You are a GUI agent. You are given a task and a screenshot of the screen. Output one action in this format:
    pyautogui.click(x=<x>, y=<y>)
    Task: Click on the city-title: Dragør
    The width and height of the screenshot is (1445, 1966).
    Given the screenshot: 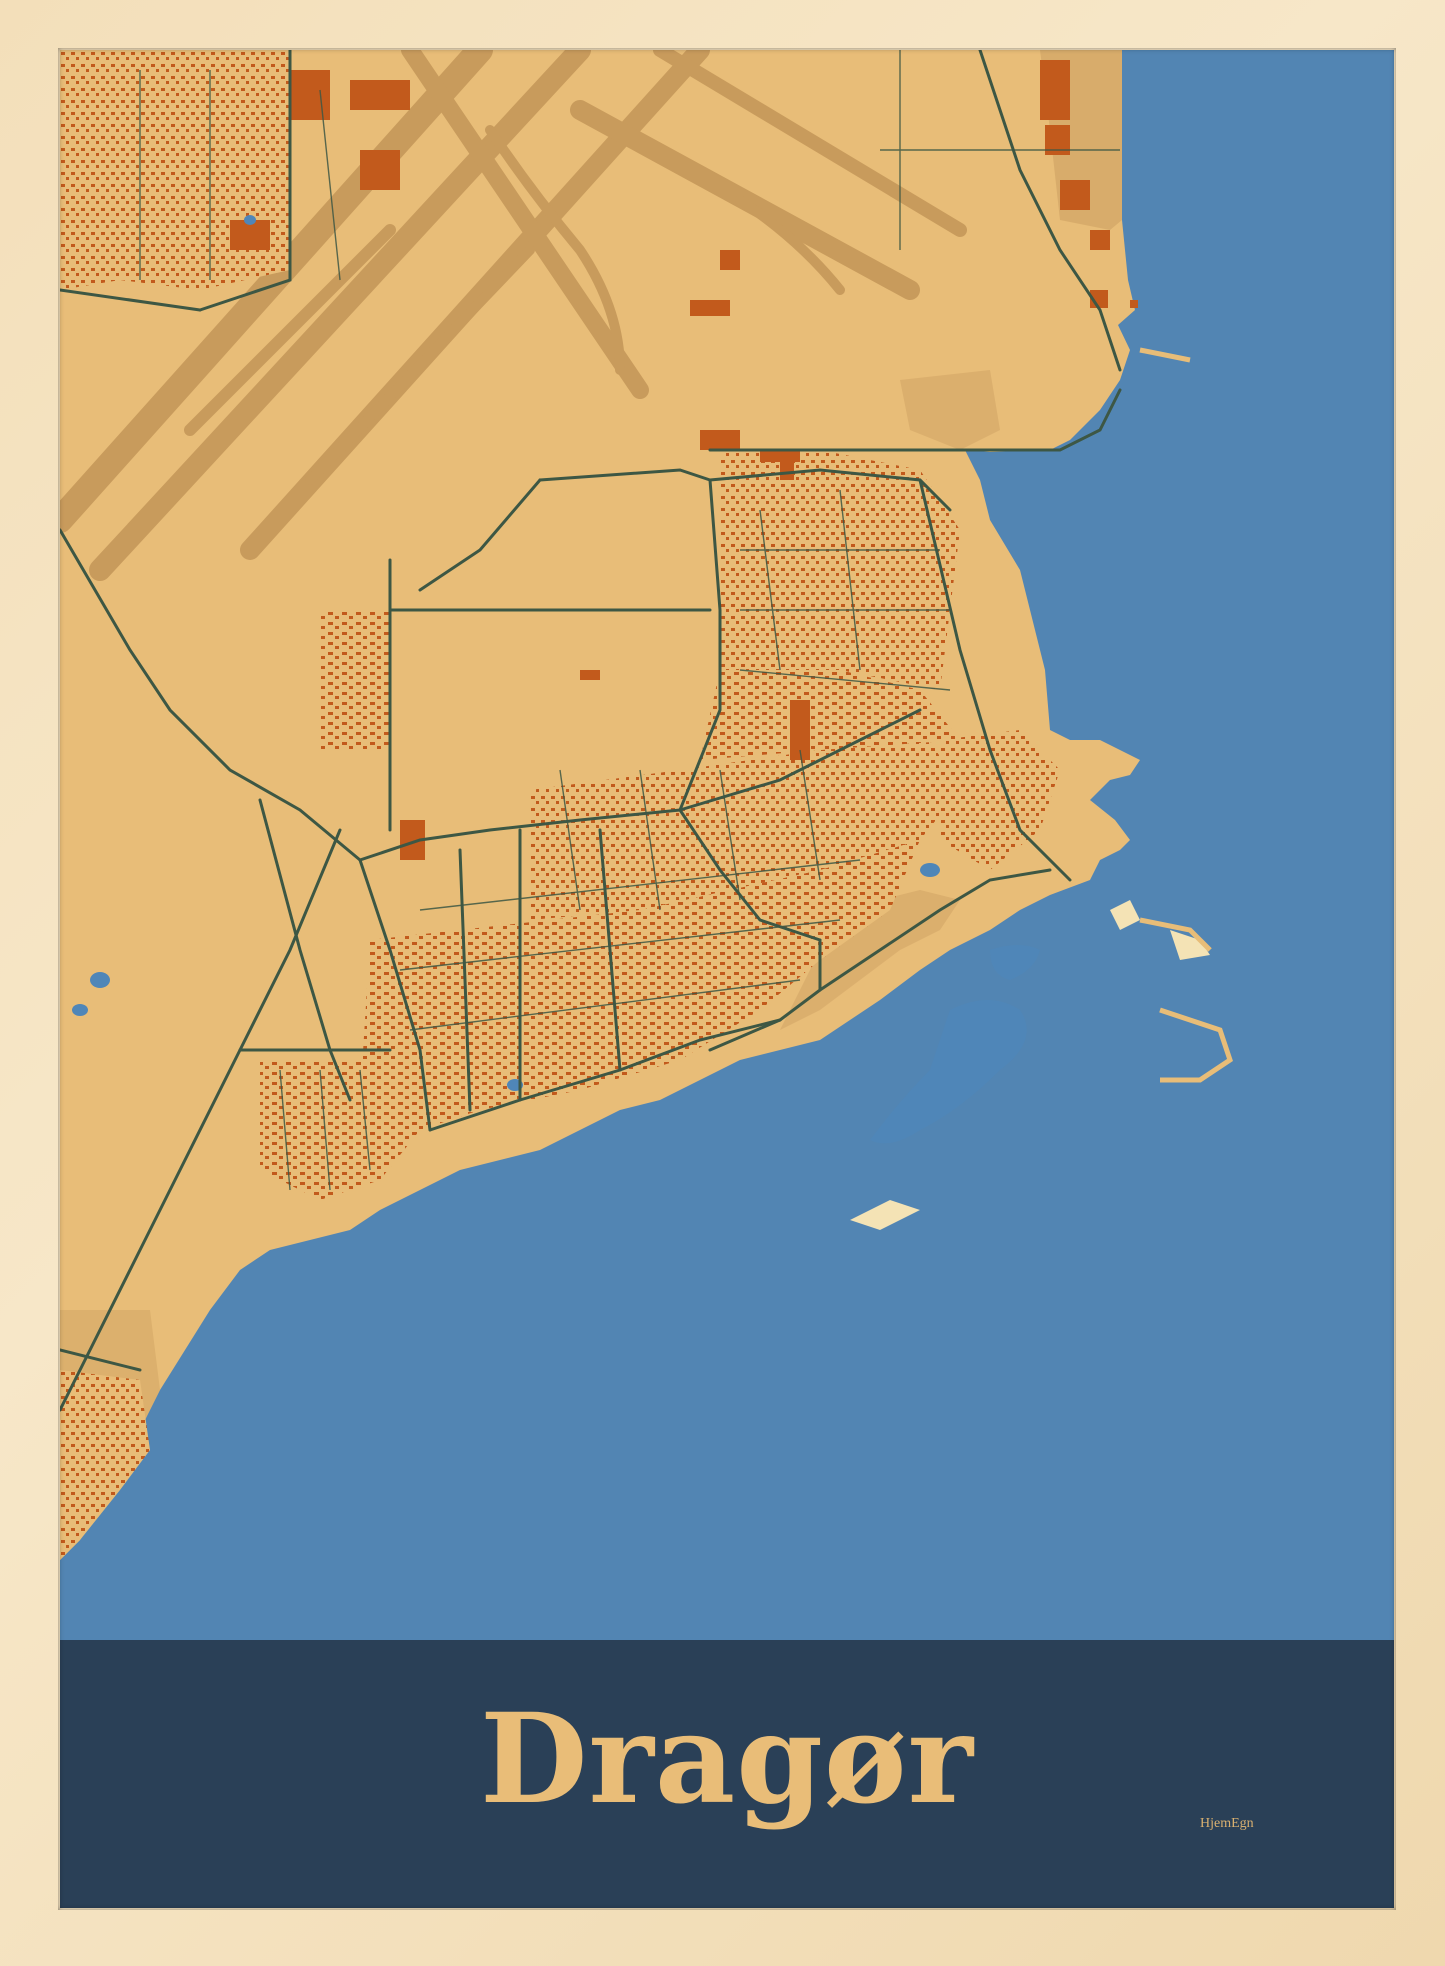 What is the action you would take?
    pyautogui.click(x=727, y=1759)
    